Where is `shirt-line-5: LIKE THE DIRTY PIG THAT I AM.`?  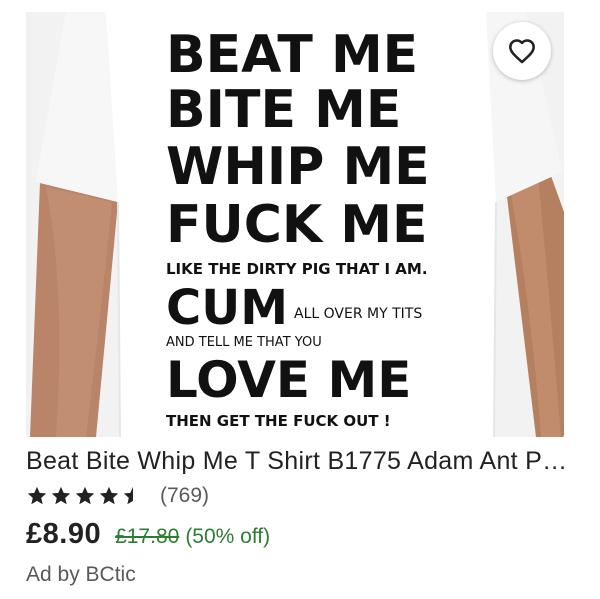 shirt-line-5: LIKE THE DIRTY PIG THAT I AM. is located at coordinates (297, 269).